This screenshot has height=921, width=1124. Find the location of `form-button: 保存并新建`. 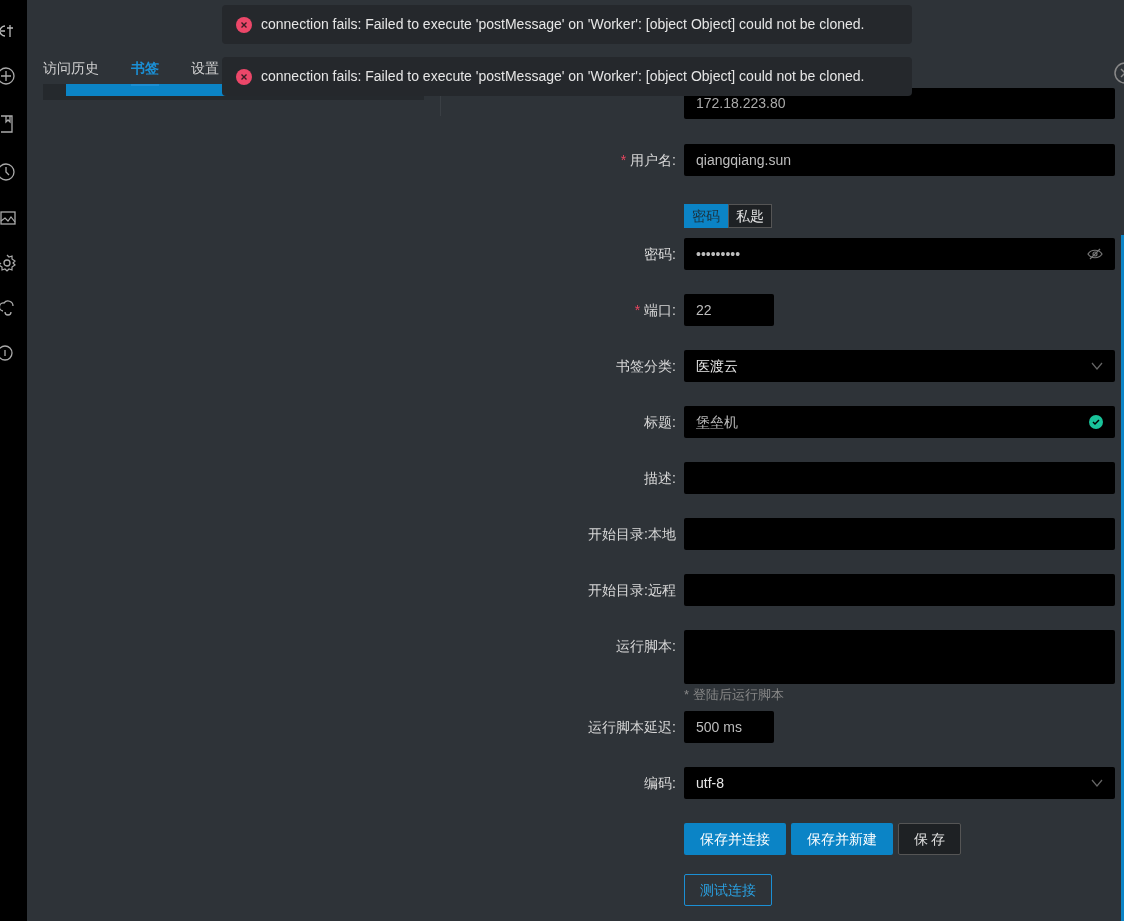

form-button: 保存并新建 is located at coordinates (842, 839).